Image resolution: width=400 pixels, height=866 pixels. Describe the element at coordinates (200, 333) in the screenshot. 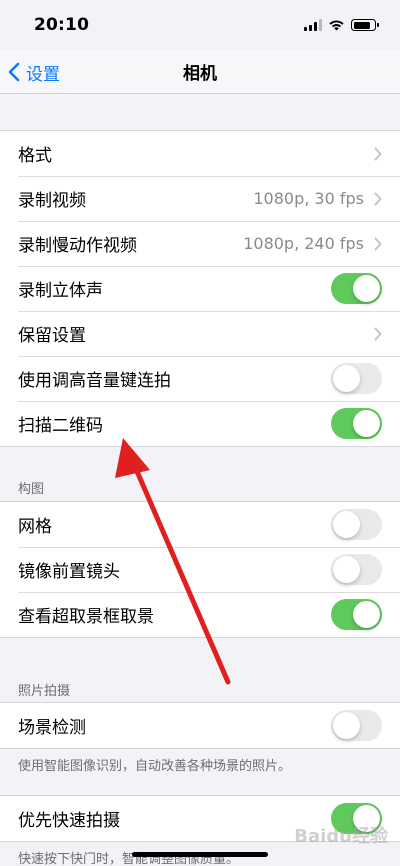

I see `camera-setting-row: 保留设置` at that location.